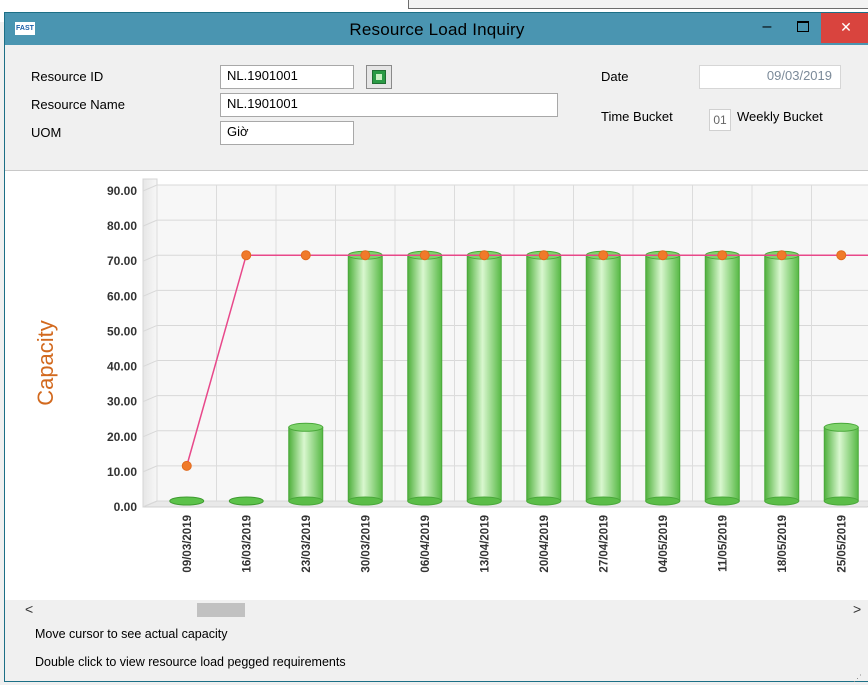  I want to click on y-tick-label: 70.00, so click(122, 261).